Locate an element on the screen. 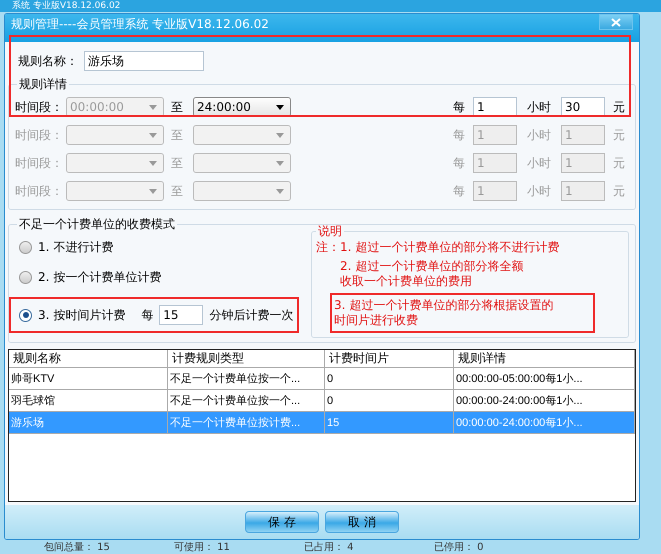  column-header: 规则名称 is located at coordinates (88, 359).